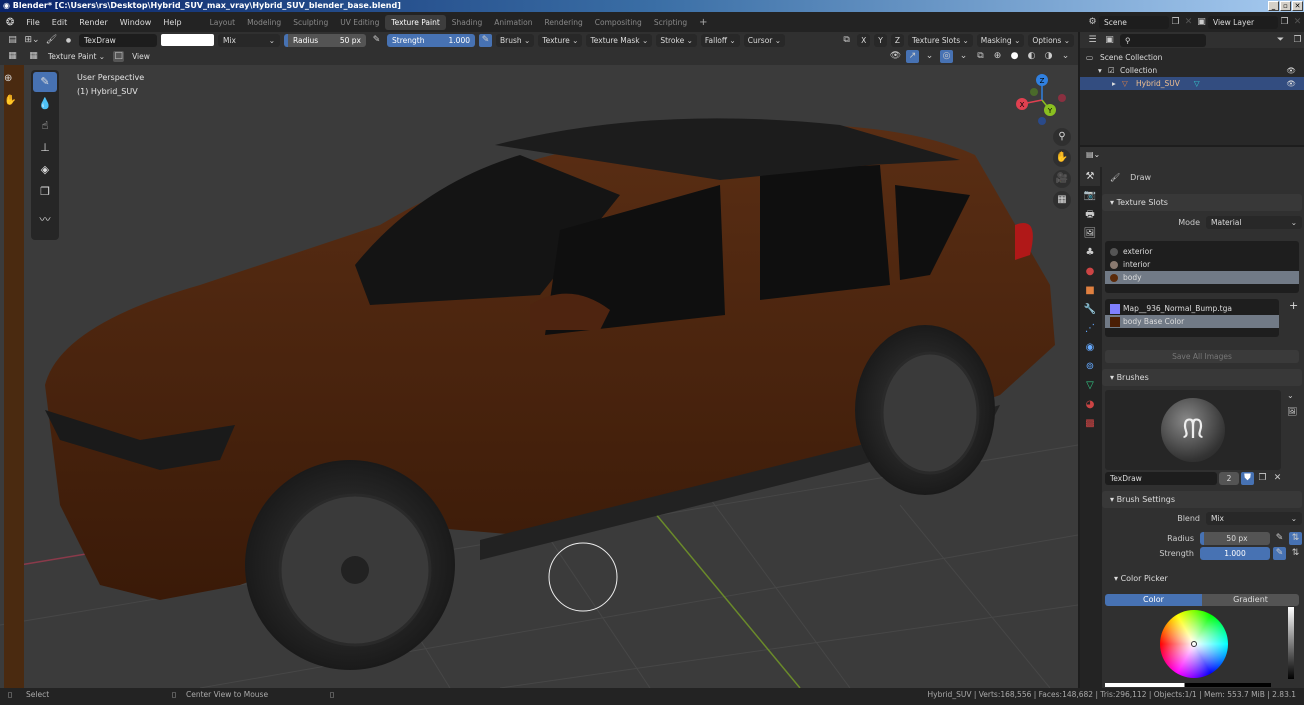 The image size is (1304, 705). Describe the element at coordinates (10, 100) in the screenshot. I see `nav-pan-icon: ✋` at that location.